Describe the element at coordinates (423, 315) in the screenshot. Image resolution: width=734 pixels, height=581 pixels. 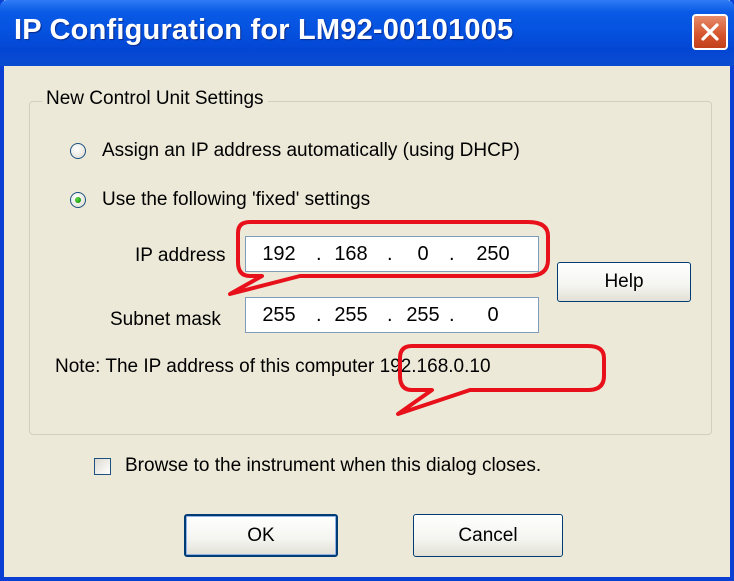
I see `mask-octet-3: 255` at that location.